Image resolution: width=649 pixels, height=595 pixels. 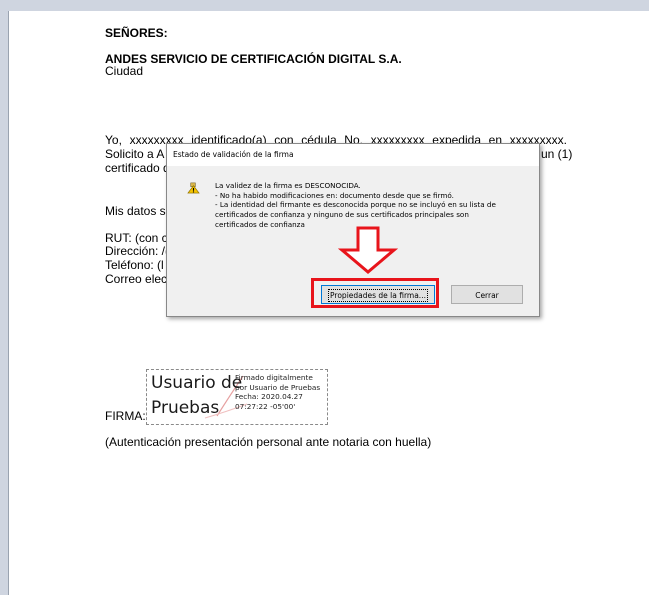 What do you see at coordinates (269, 397) in the screenshot?
I see `signature-info-line: Fecha: 2020.04.27` at bounding box center [269, 397].